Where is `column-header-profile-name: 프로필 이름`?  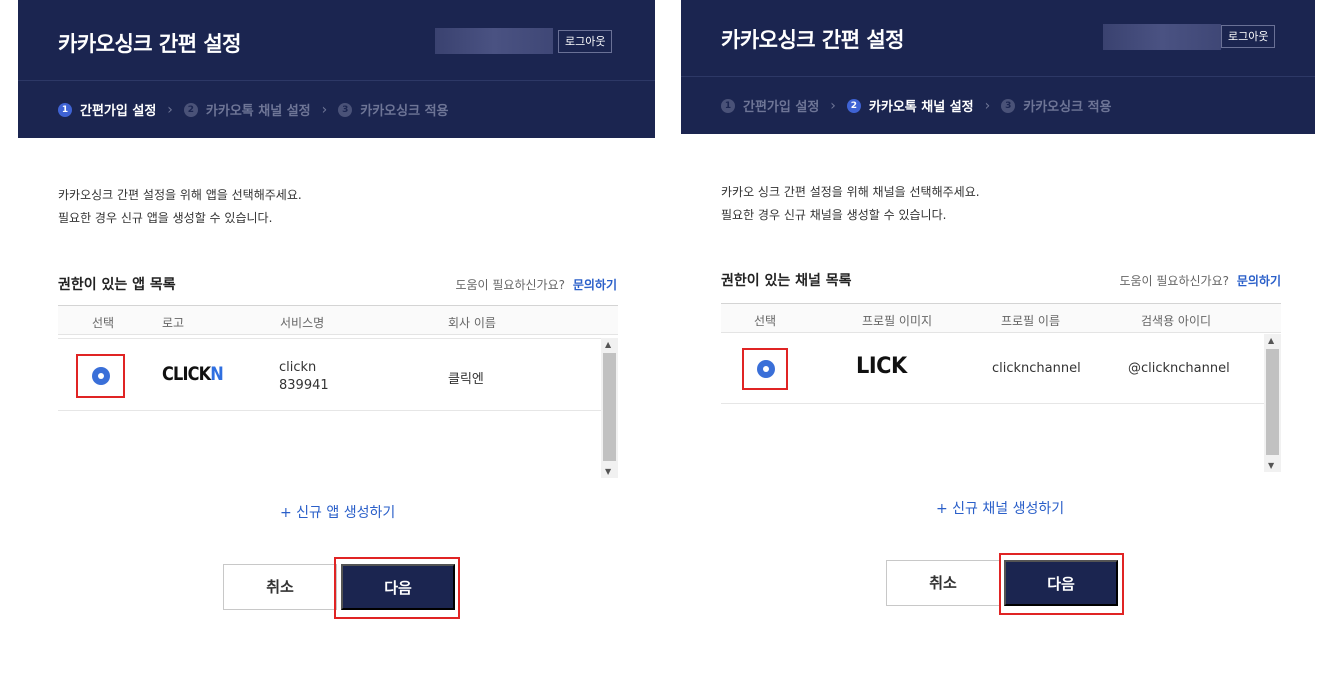 column-header-profile-name: 프로필 이름 is located at coordinates (1031, 321).